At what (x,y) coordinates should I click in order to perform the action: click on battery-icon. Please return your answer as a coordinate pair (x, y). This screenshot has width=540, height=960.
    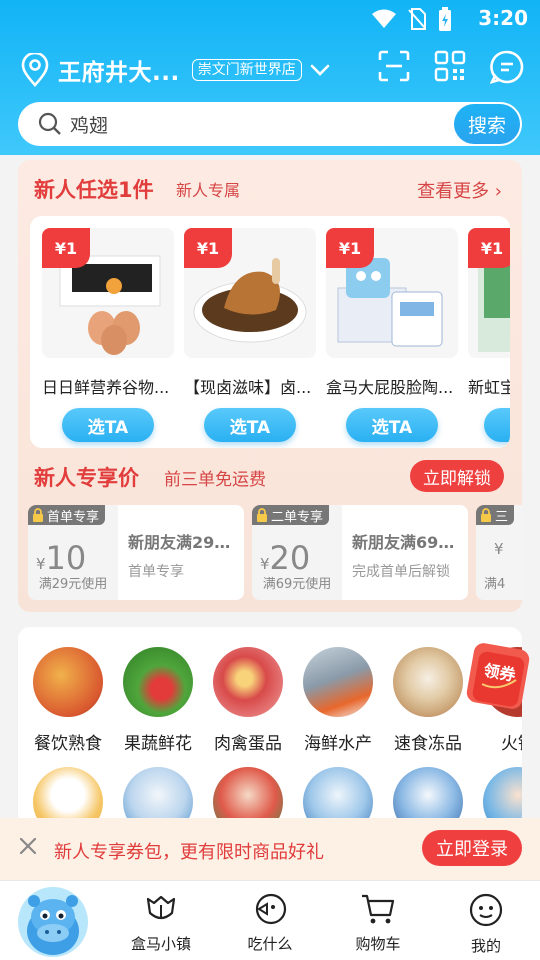
    Looking at the image, I should click on (445, 19).